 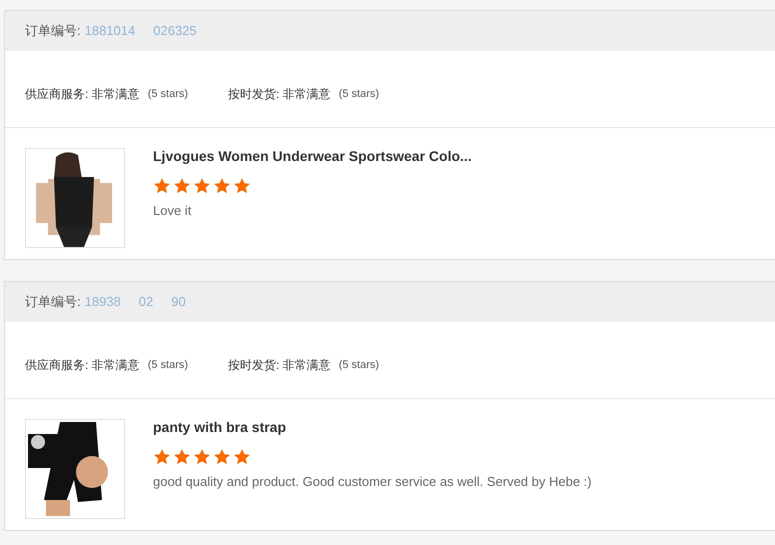 I want to click on order-number: 90, so click(x=178, y=302).